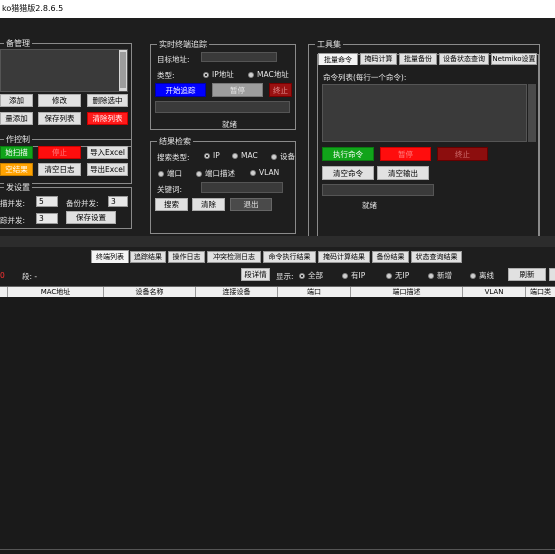 The height and width of the screenshot is (554, 555). What do you see at coordinates (251, 204) in the screenshot?
I see `exit-button: 退出` at bounding box center [251, 204].